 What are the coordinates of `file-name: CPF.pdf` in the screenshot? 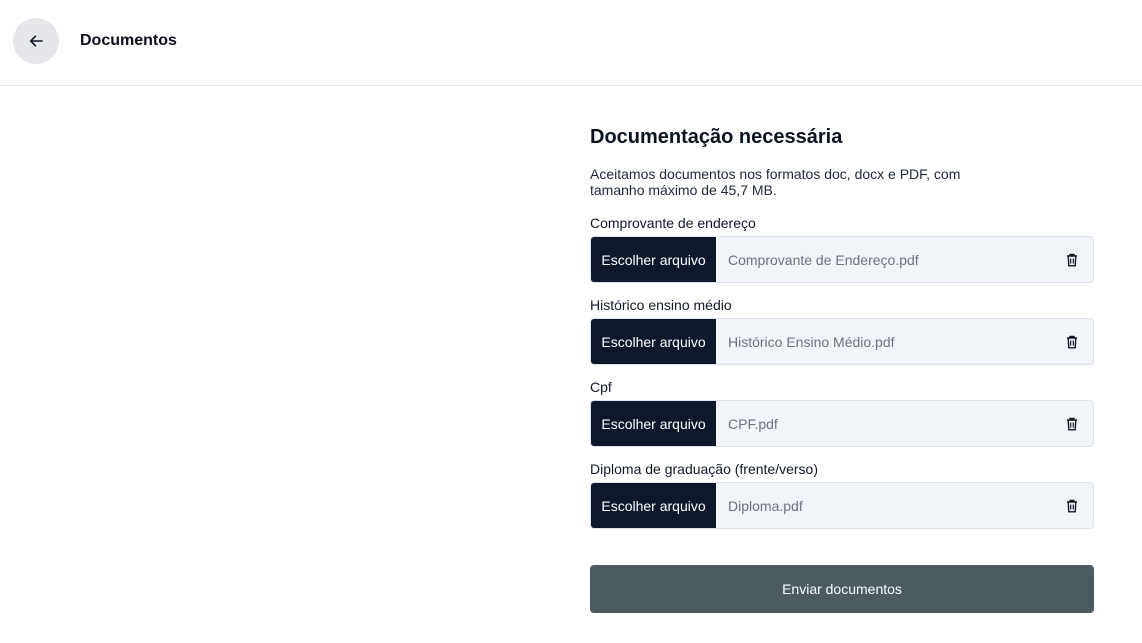 It's located at (753, 423).